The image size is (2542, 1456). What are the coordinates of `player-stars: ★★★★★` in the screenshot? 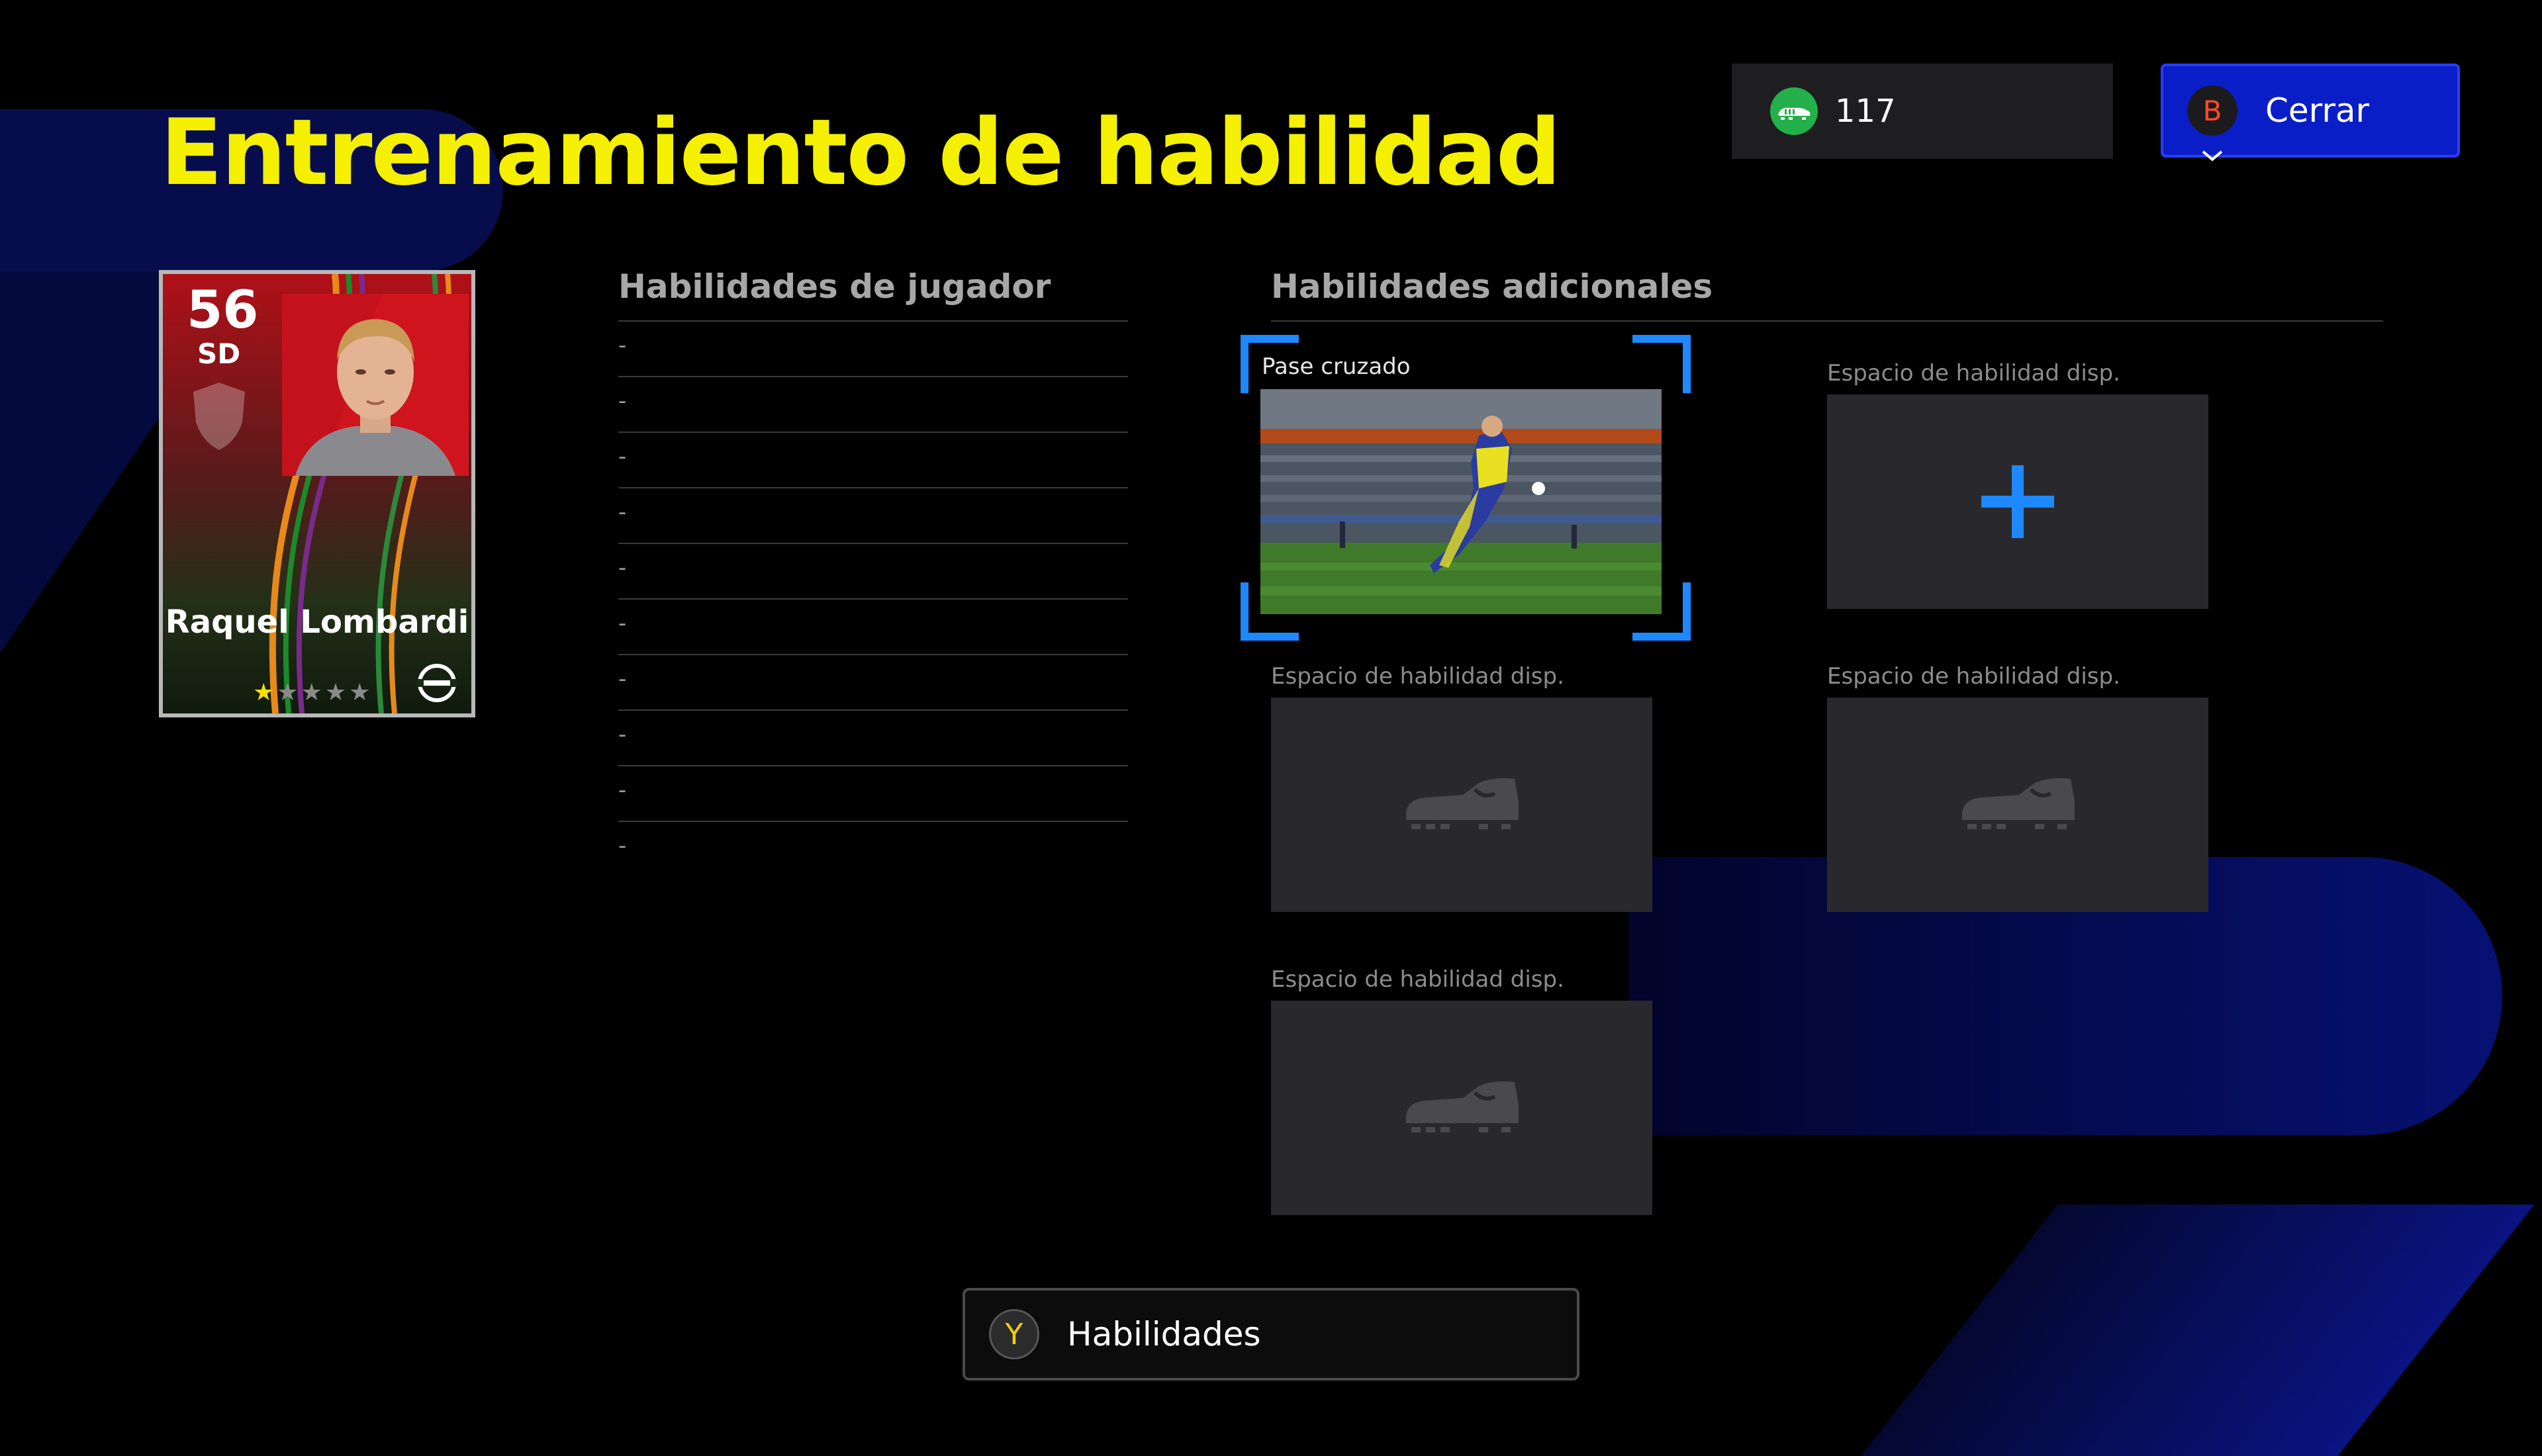 It's located at (313, 692).